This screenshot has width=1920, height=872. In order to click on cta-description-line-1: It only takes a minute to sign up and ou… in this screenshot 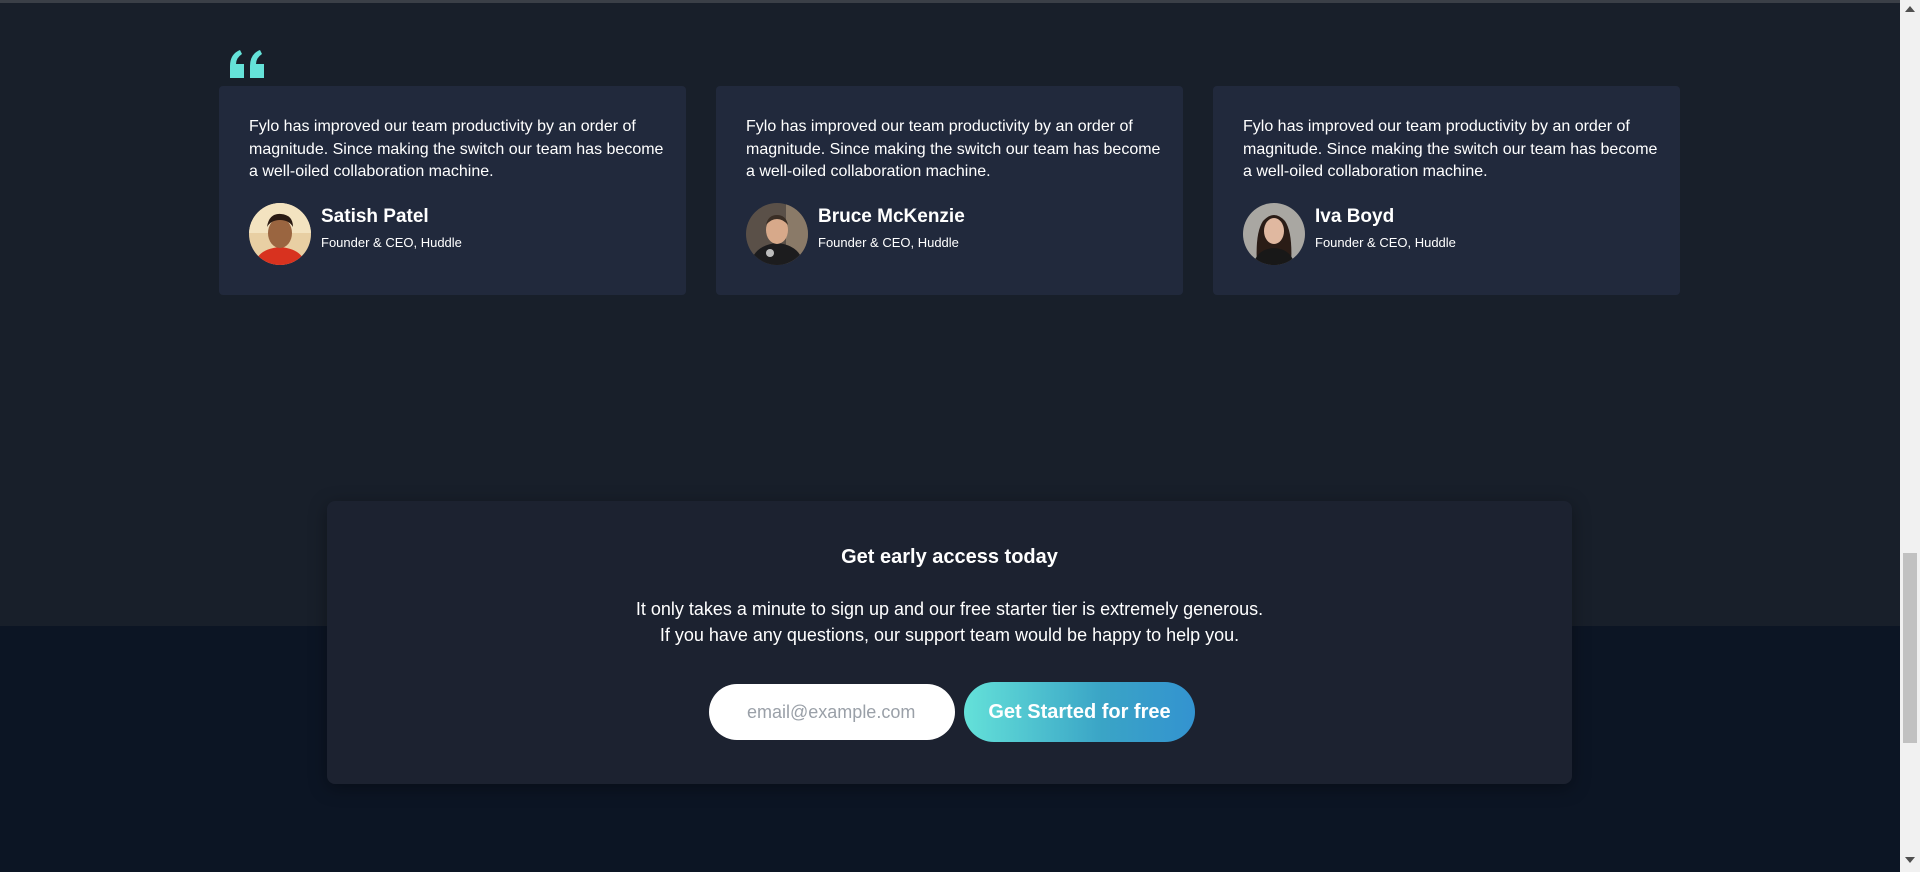, I will do `click(949, 609)`.